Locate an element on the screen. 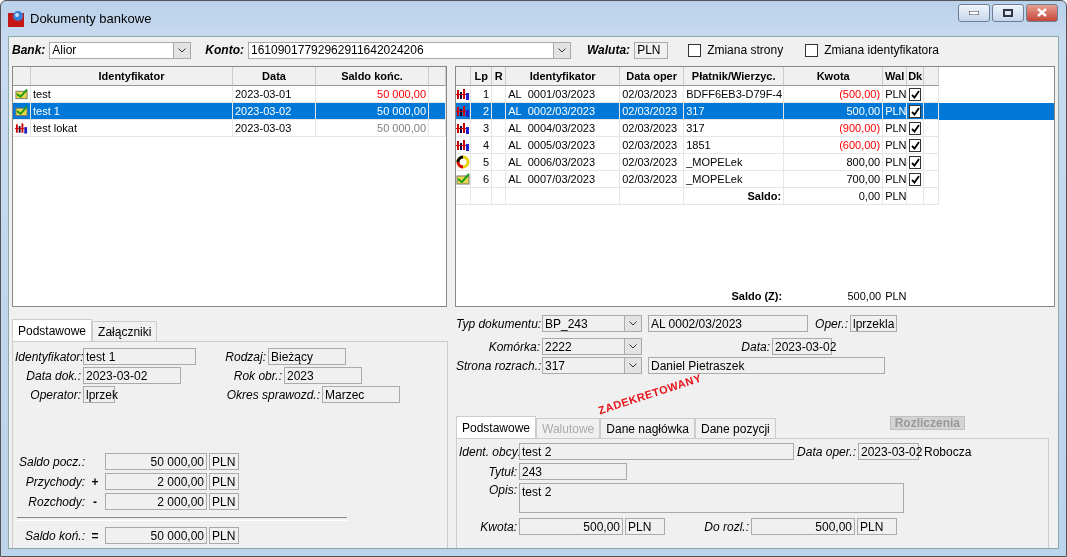 The image size is (1067, 557). window-title: Dokumenty bankowe is located at coordinates (91, 18).